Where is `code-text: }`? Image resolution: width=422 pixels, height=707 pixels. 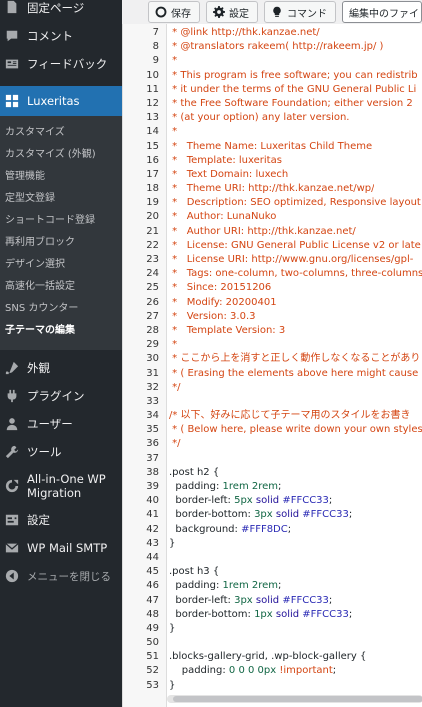
code-text: } is located at coordinates (169, 629).